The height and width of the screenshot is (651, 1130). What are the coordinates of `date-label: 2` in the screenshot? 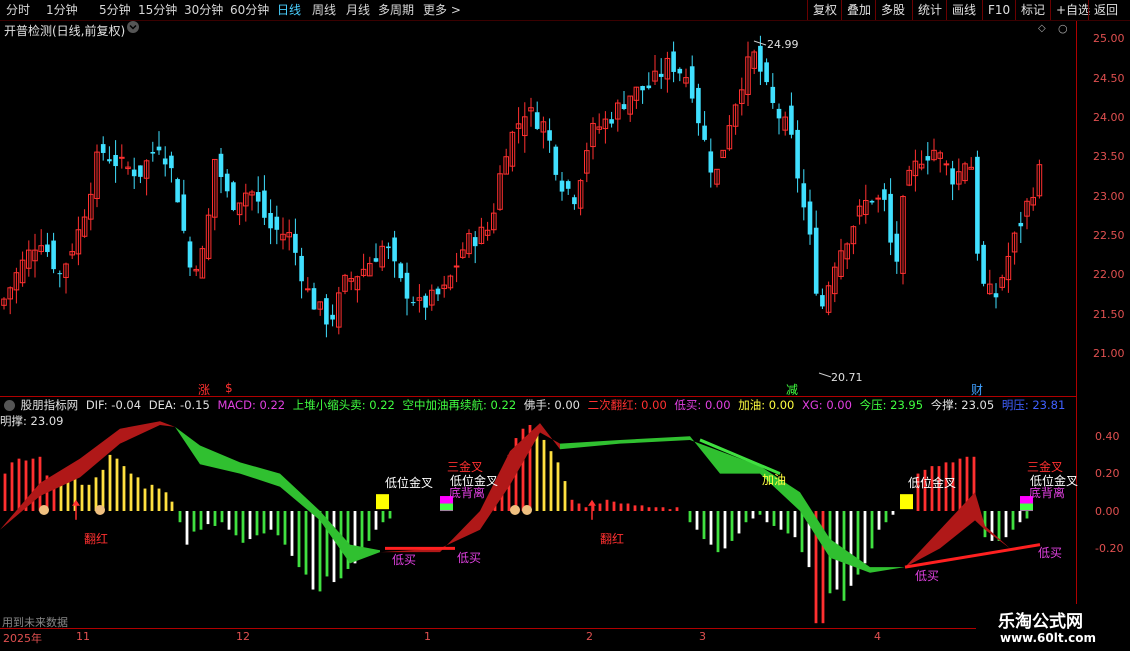 It's located at (589, 636).